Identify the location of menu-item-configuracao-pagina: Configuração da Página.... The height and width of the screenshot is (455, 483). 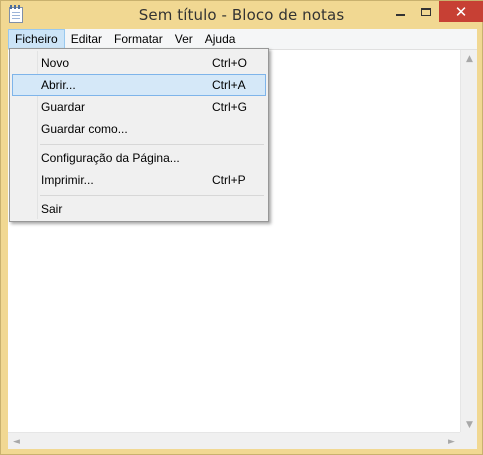
(139, 158).